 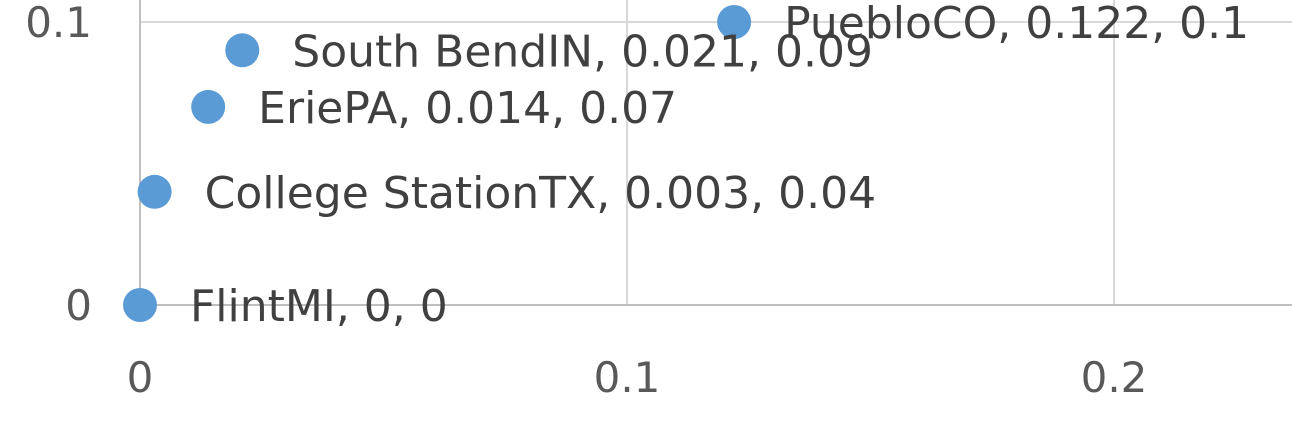 What do you see at coordinates (319, 306) in the screenshot?
I see `data-label: FlintMI, 0, 0` at bounding box center [319, 306].